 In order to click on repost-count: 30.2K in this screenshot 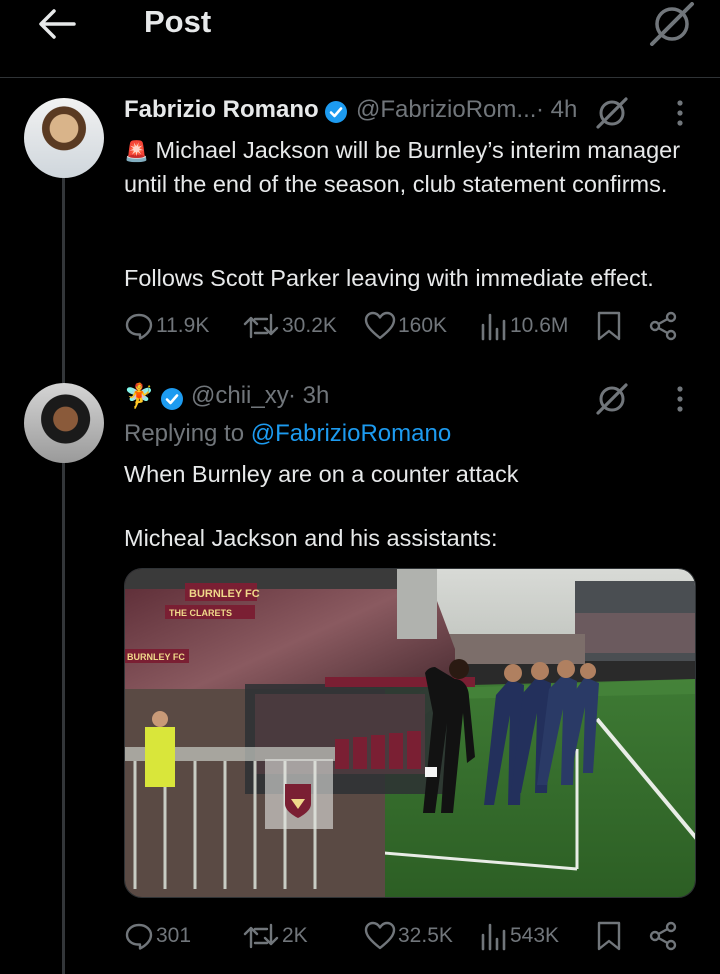, I will do `click(309, 325)`.